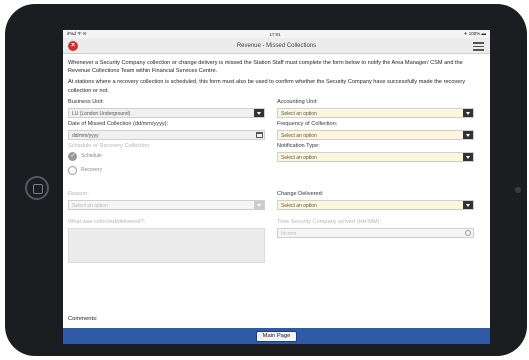 This screenshot has width=529, height=360. Describe the element at coordinates (259, 134) in the screenshot. I see `calendar-icon` at that location.